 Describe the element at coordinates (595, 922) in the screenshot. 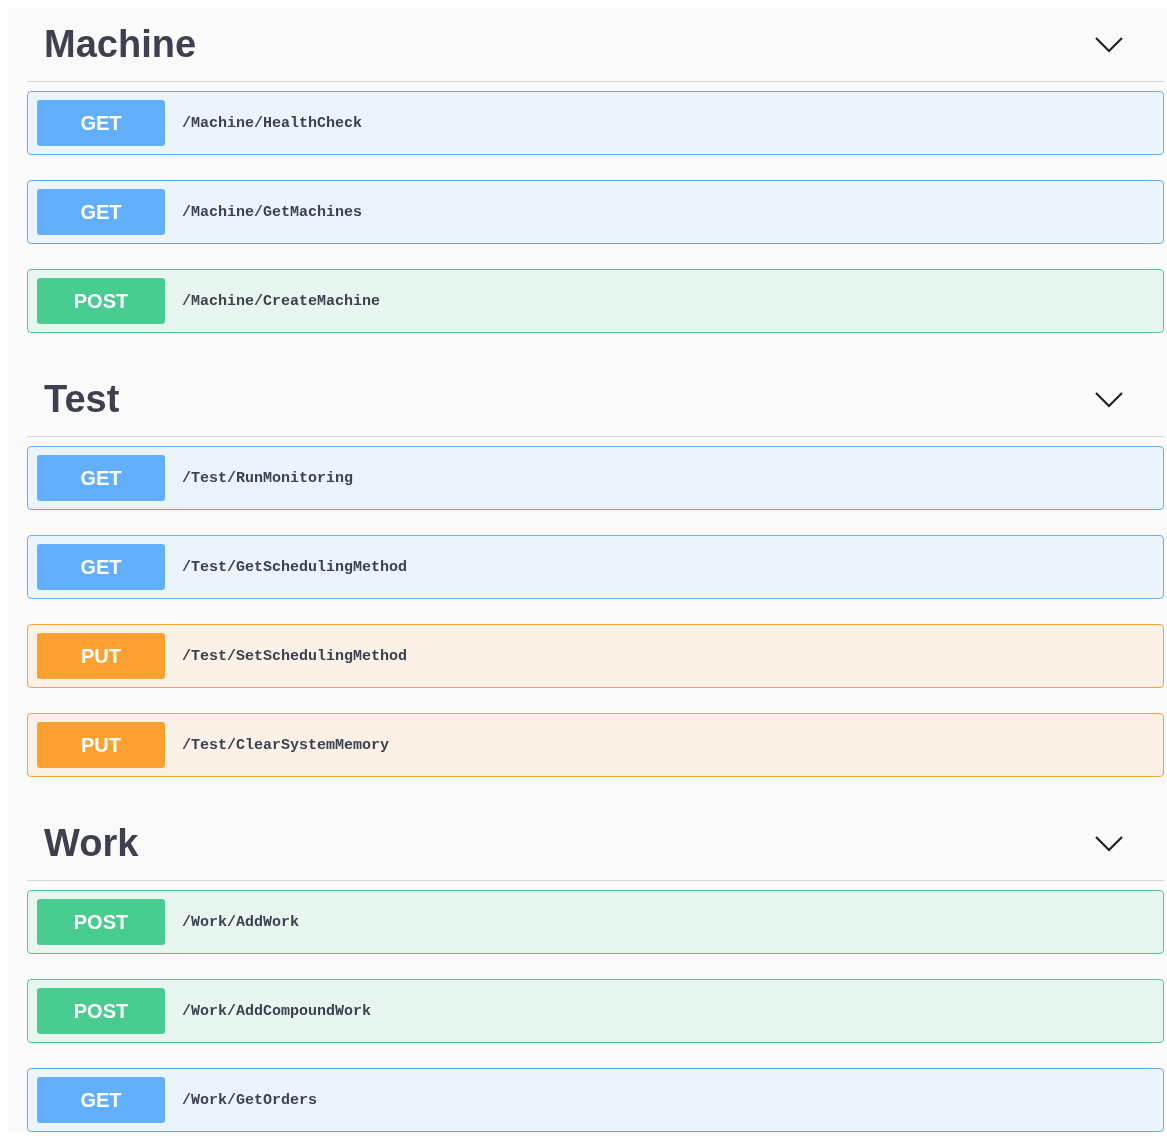

I see `endpoint-row: POST /Work/AddWork` at that location.